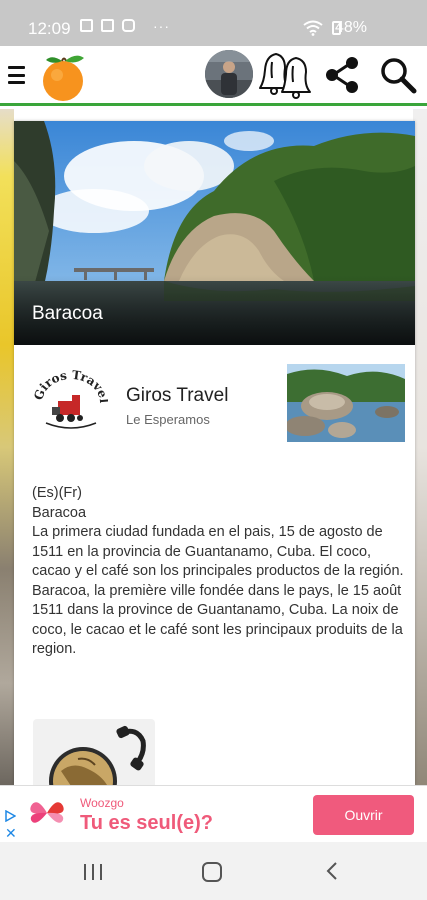  I want to click on image-icon, so click(86, 25).